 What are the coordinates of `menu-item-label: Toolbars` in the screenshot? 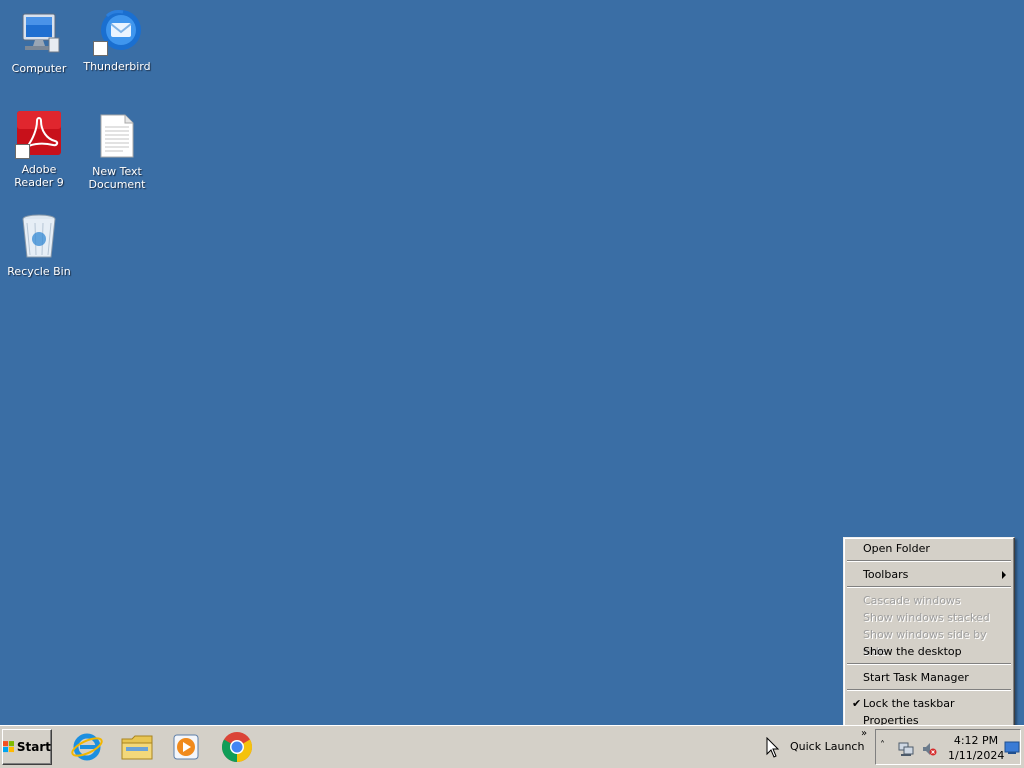 It's located at (886, 574).